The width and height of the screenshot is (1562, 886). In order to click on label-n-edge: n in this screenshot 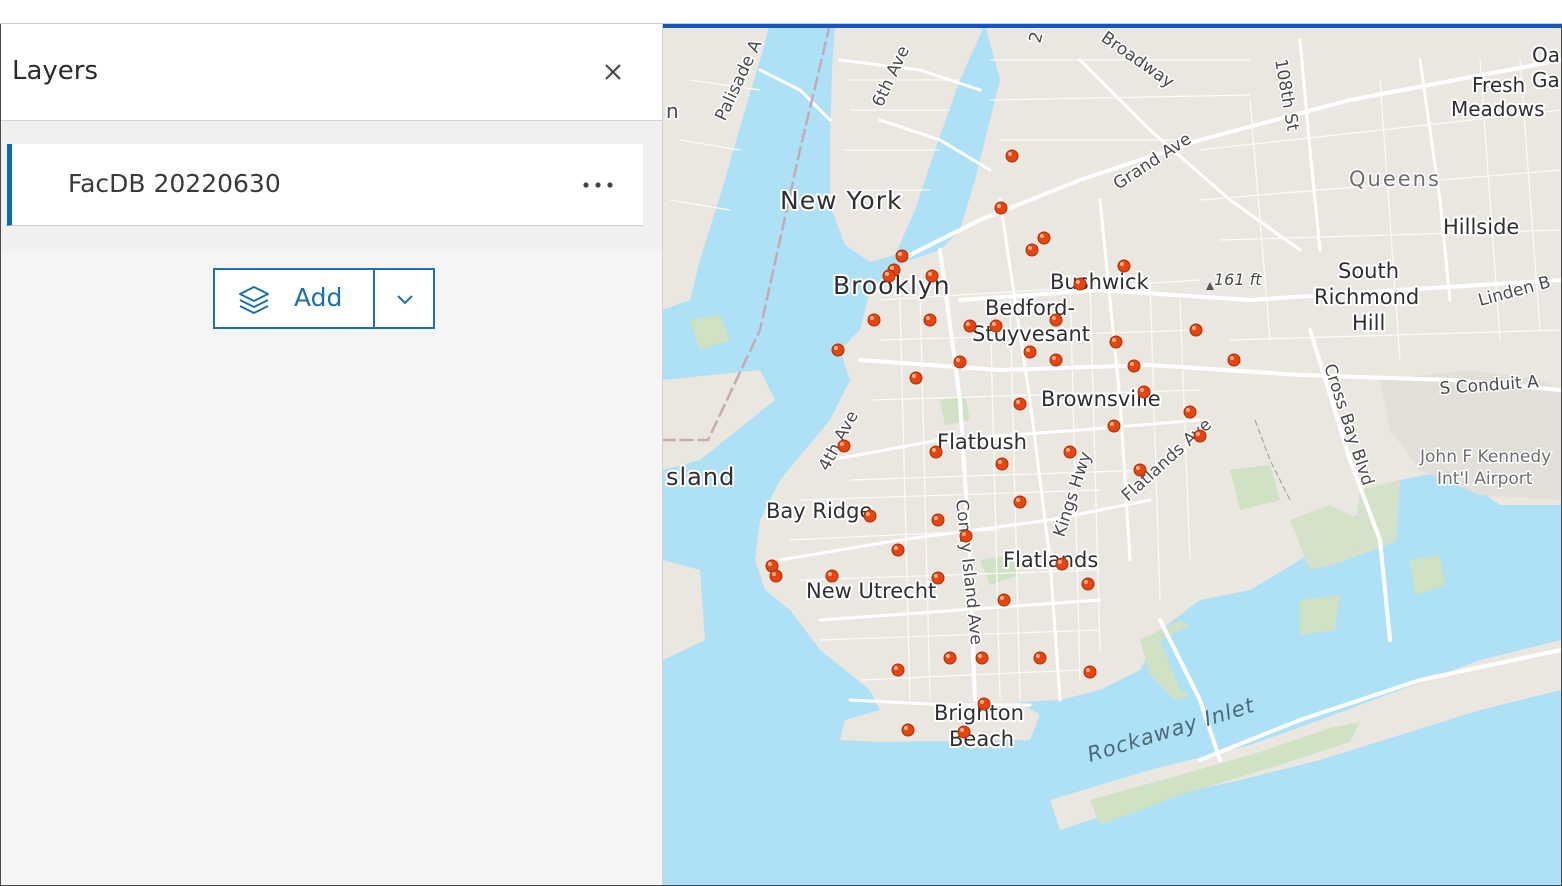, I will do `click(672, 111)`.